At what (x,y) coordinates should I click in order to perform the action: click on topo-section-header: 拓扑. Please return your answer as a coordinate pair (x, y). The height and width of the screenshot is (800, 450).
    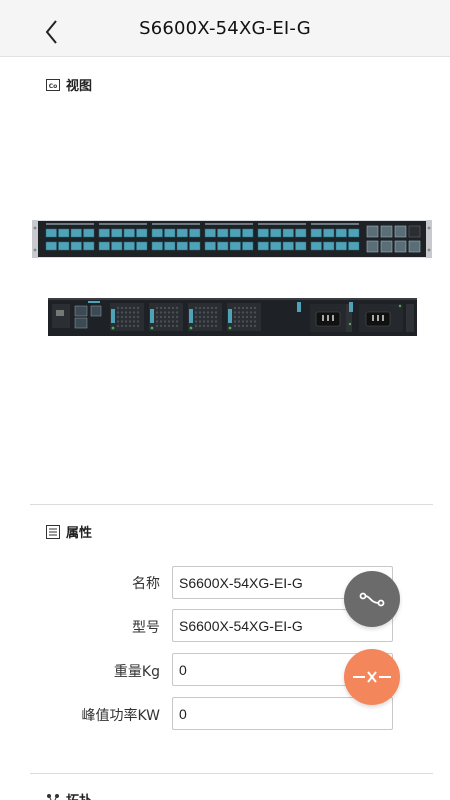
    Looking at the image, I should click on (69, 795).